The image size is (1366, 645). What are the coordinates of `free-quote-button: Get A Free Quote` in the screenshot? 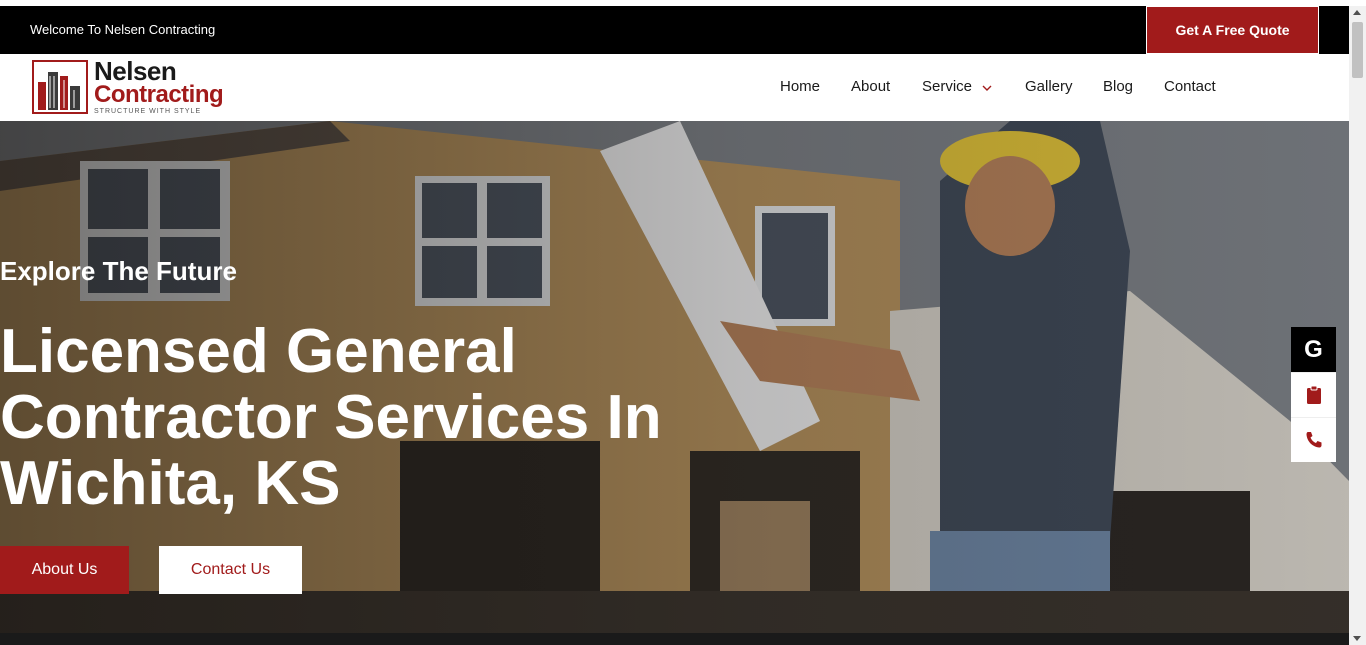 It's located at (1232, 30).